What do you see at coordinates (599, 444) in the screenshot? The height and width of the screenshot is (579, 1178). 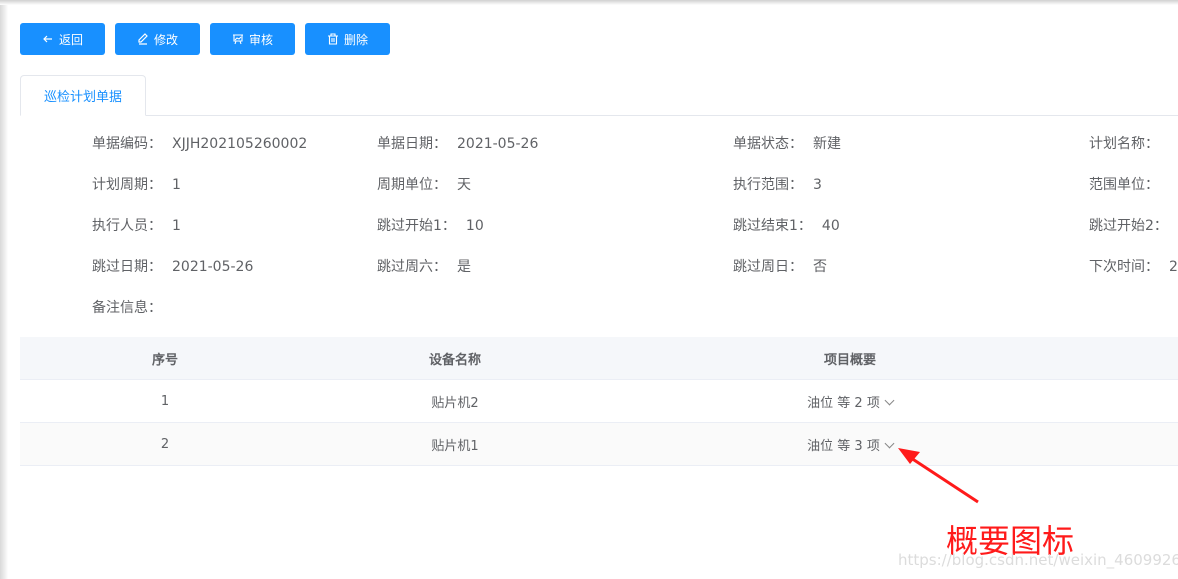 I see `table-row: 2 贴片机1 油位 等 3 项` at bounding box center [599, 444].